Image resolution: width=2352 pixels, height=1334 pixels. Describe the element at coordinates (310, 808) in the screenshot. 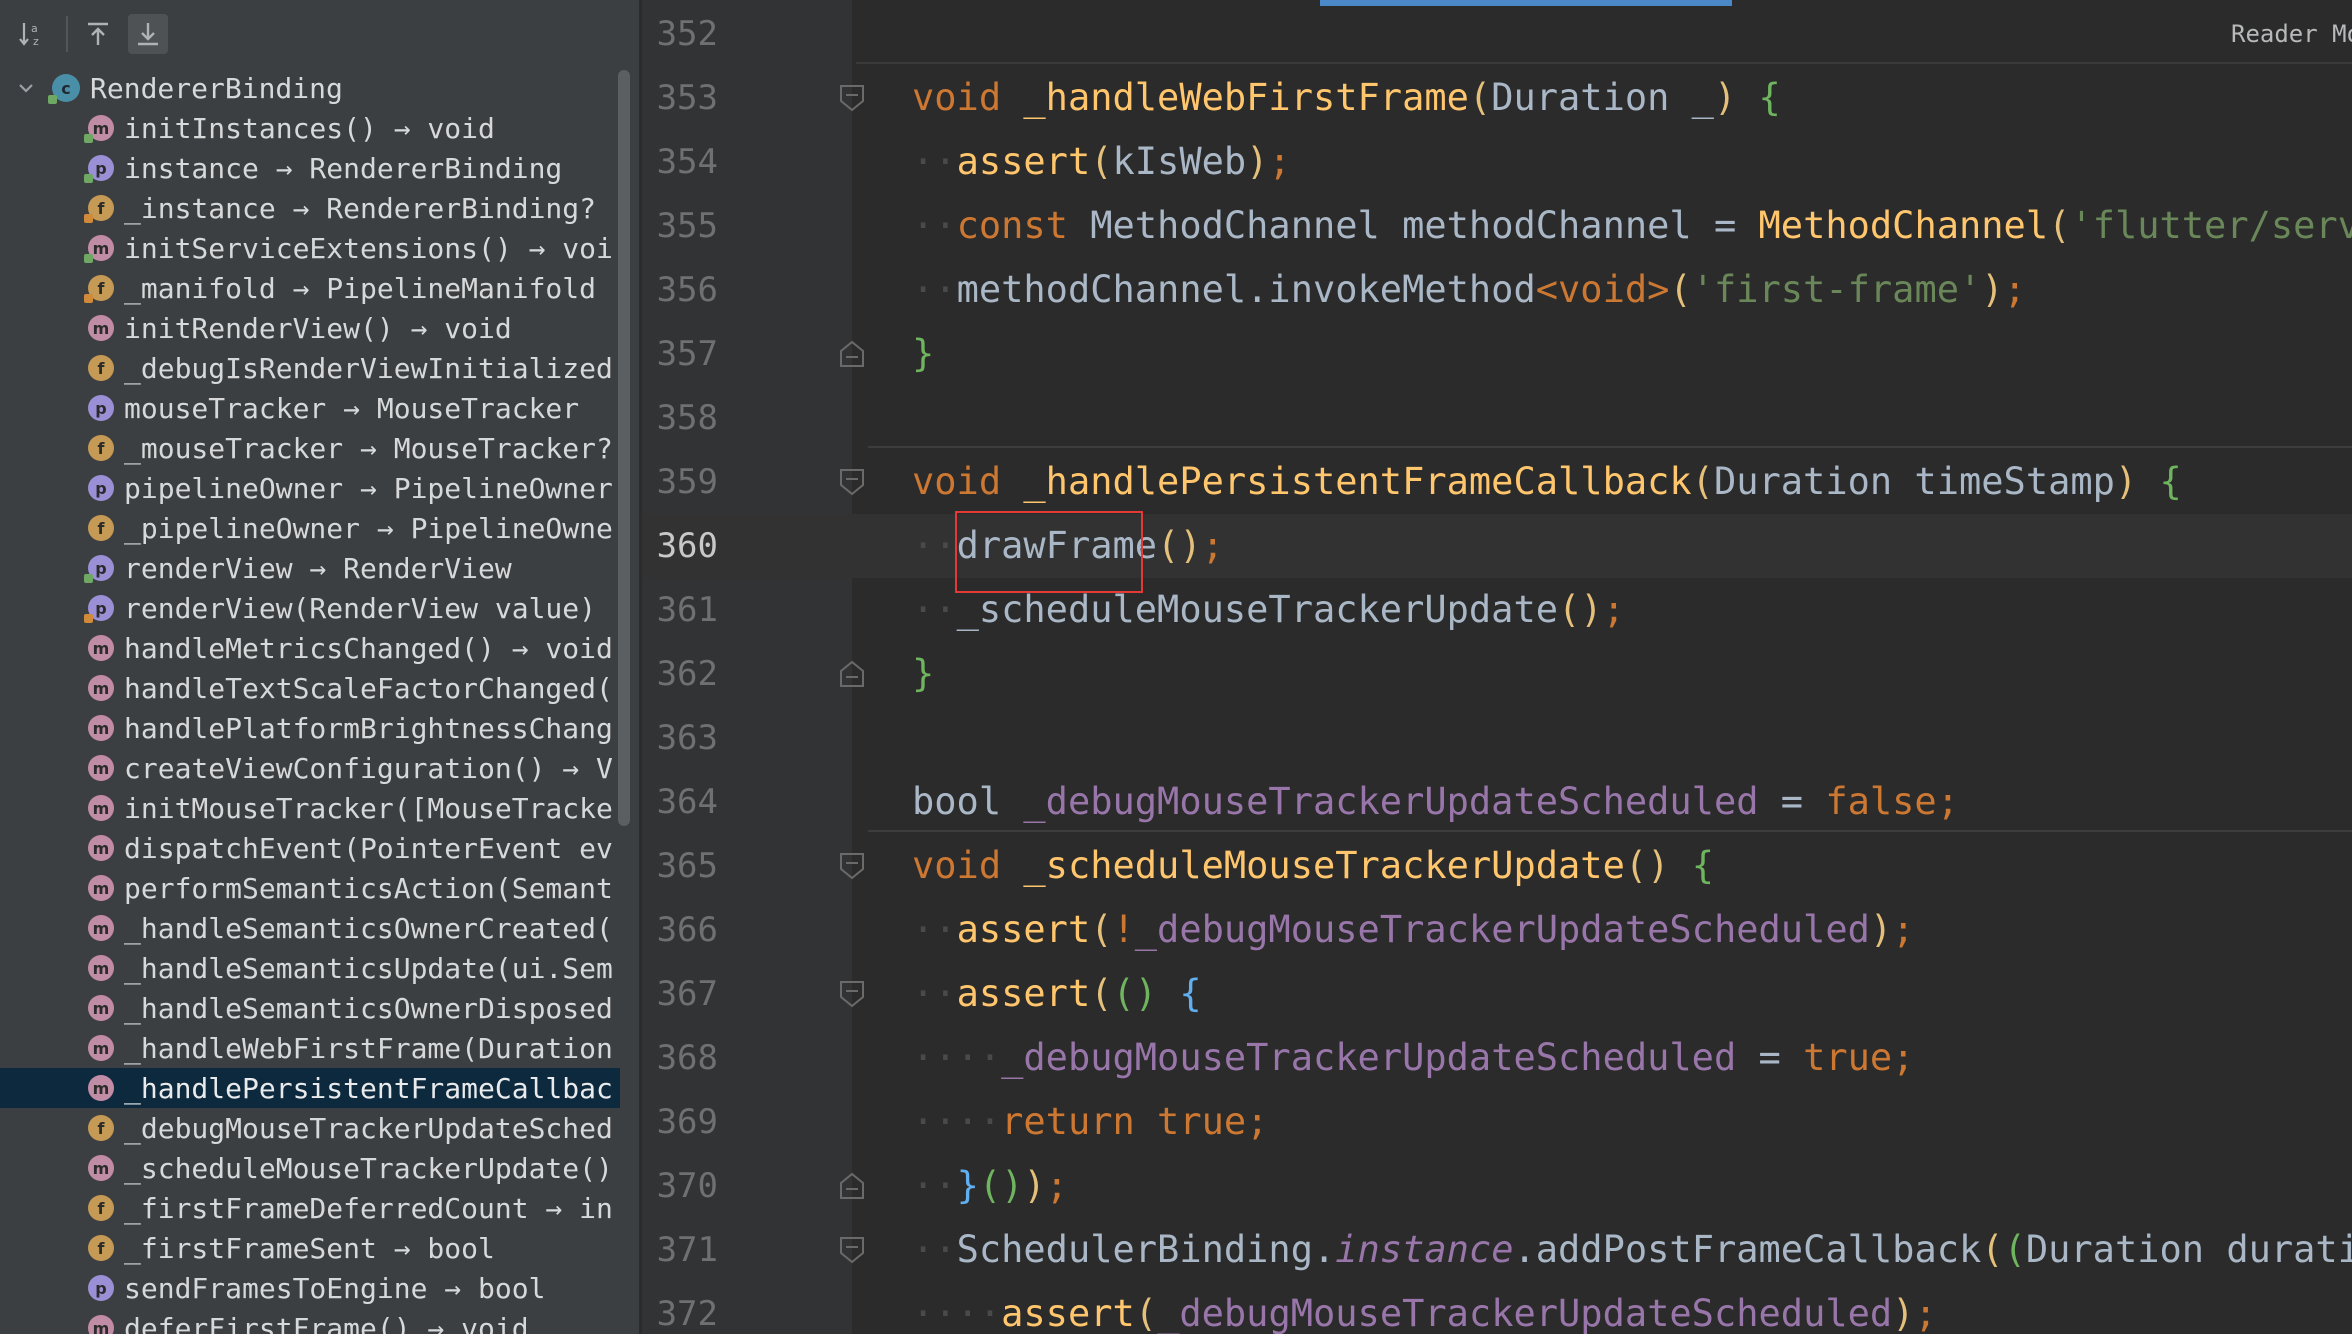

I see `tree-item: m initMouseTracker([MouseTracke` at that location.